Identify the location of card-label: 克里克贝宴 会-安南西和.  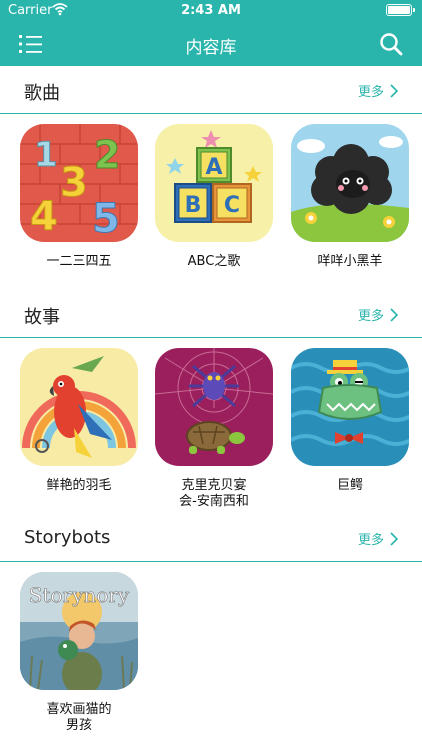
(214, 494).